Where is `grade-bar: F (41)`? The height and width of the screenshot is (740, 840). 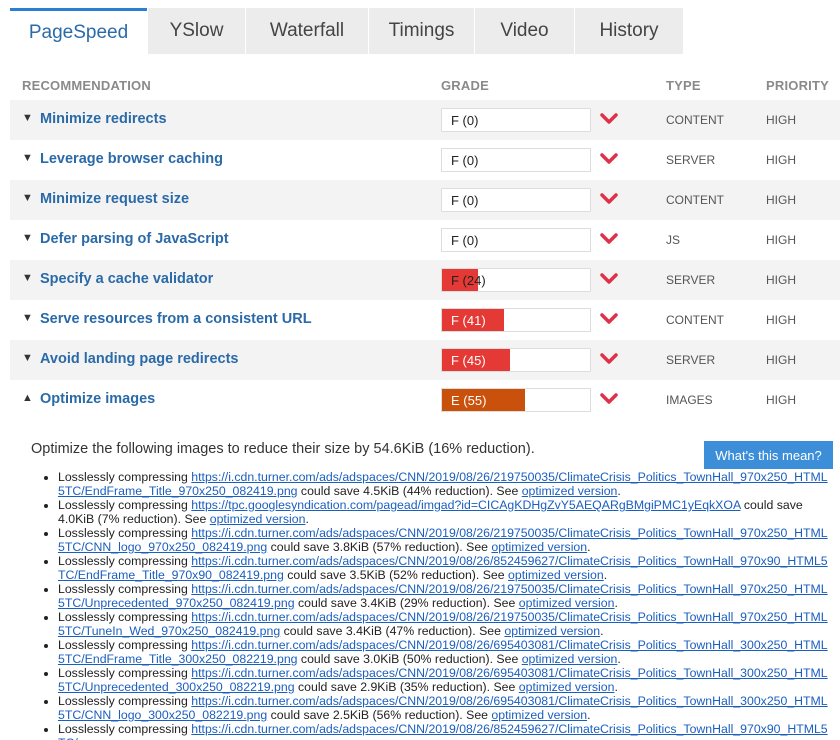 grade-bar: F (41) is located at coordinates (516, 320).